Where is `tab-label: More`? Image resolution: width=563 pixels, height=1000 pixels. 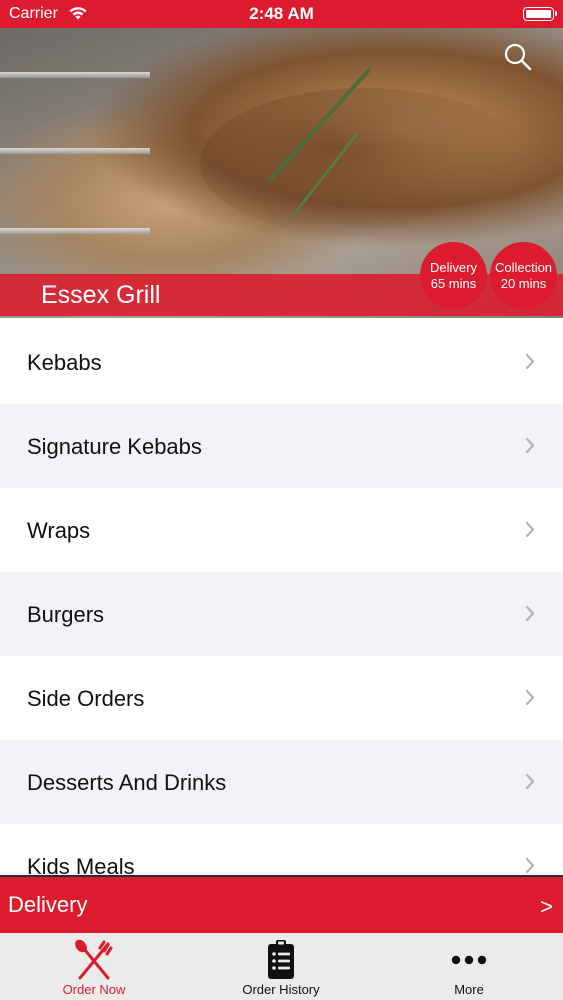
tab-label: More is located at coordinates (469, 989).